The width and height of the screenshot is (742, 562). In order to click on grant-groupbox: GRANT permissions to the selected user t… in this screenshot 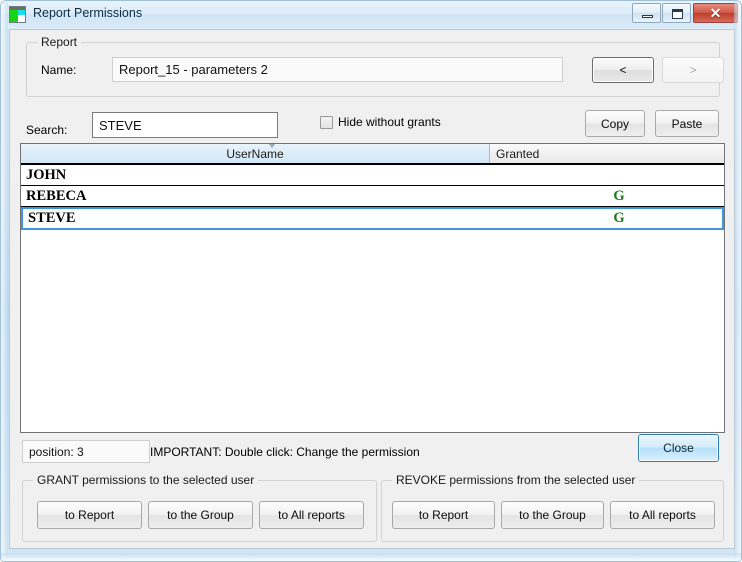, I will do `click(199, 507)`.